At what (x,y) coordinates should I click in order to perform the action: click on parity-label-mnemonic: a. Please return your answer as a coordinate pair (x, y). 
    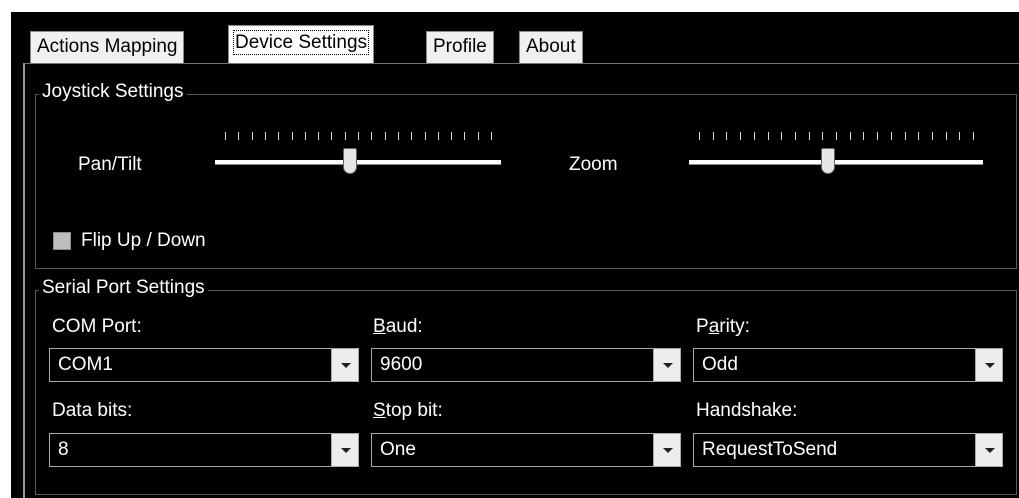
    Looking at the image, I should click on (714, 326).